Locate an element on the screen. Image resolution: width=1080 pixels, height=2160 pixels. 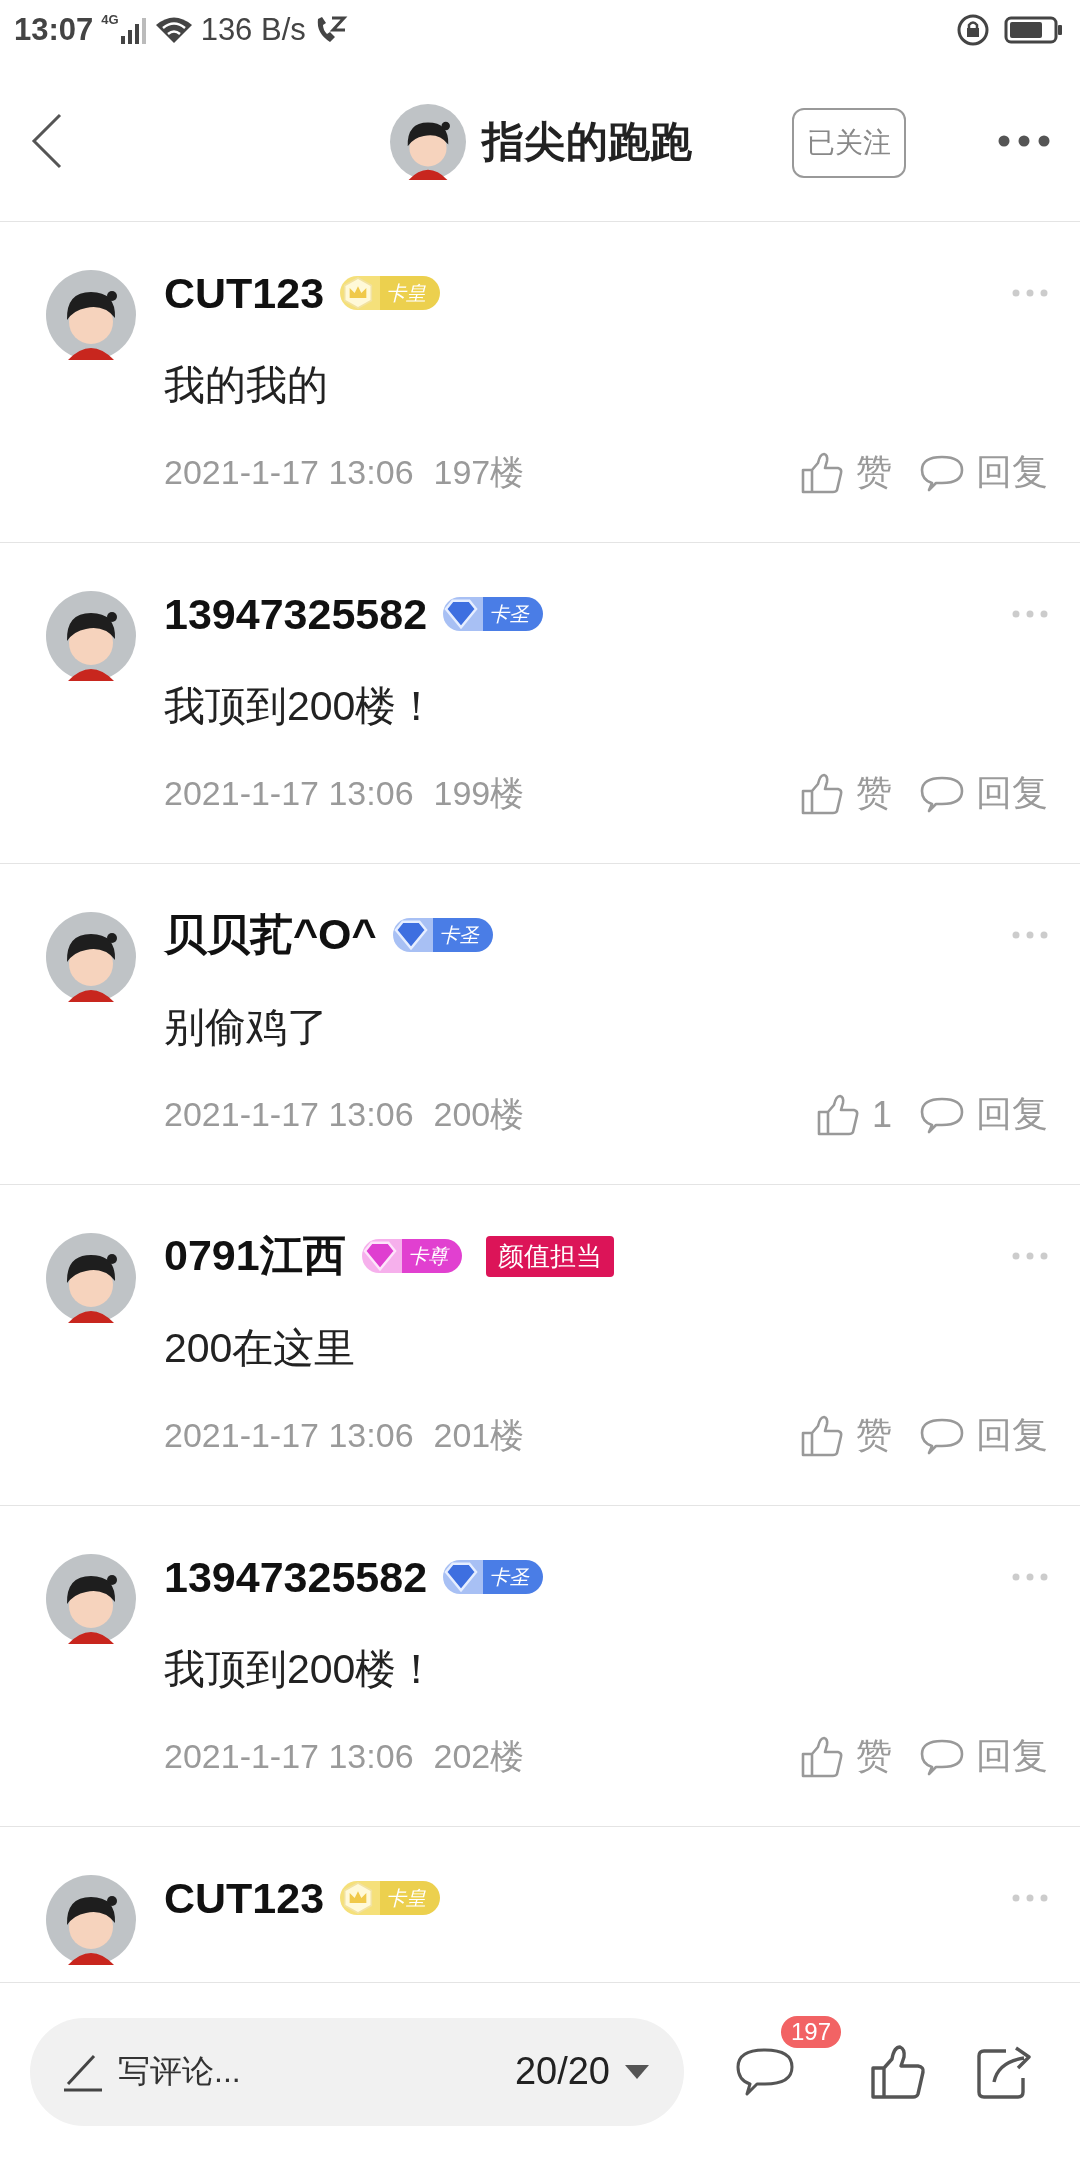
user-name: 贝贝芤^O^ is located at coordinates (270, 935).